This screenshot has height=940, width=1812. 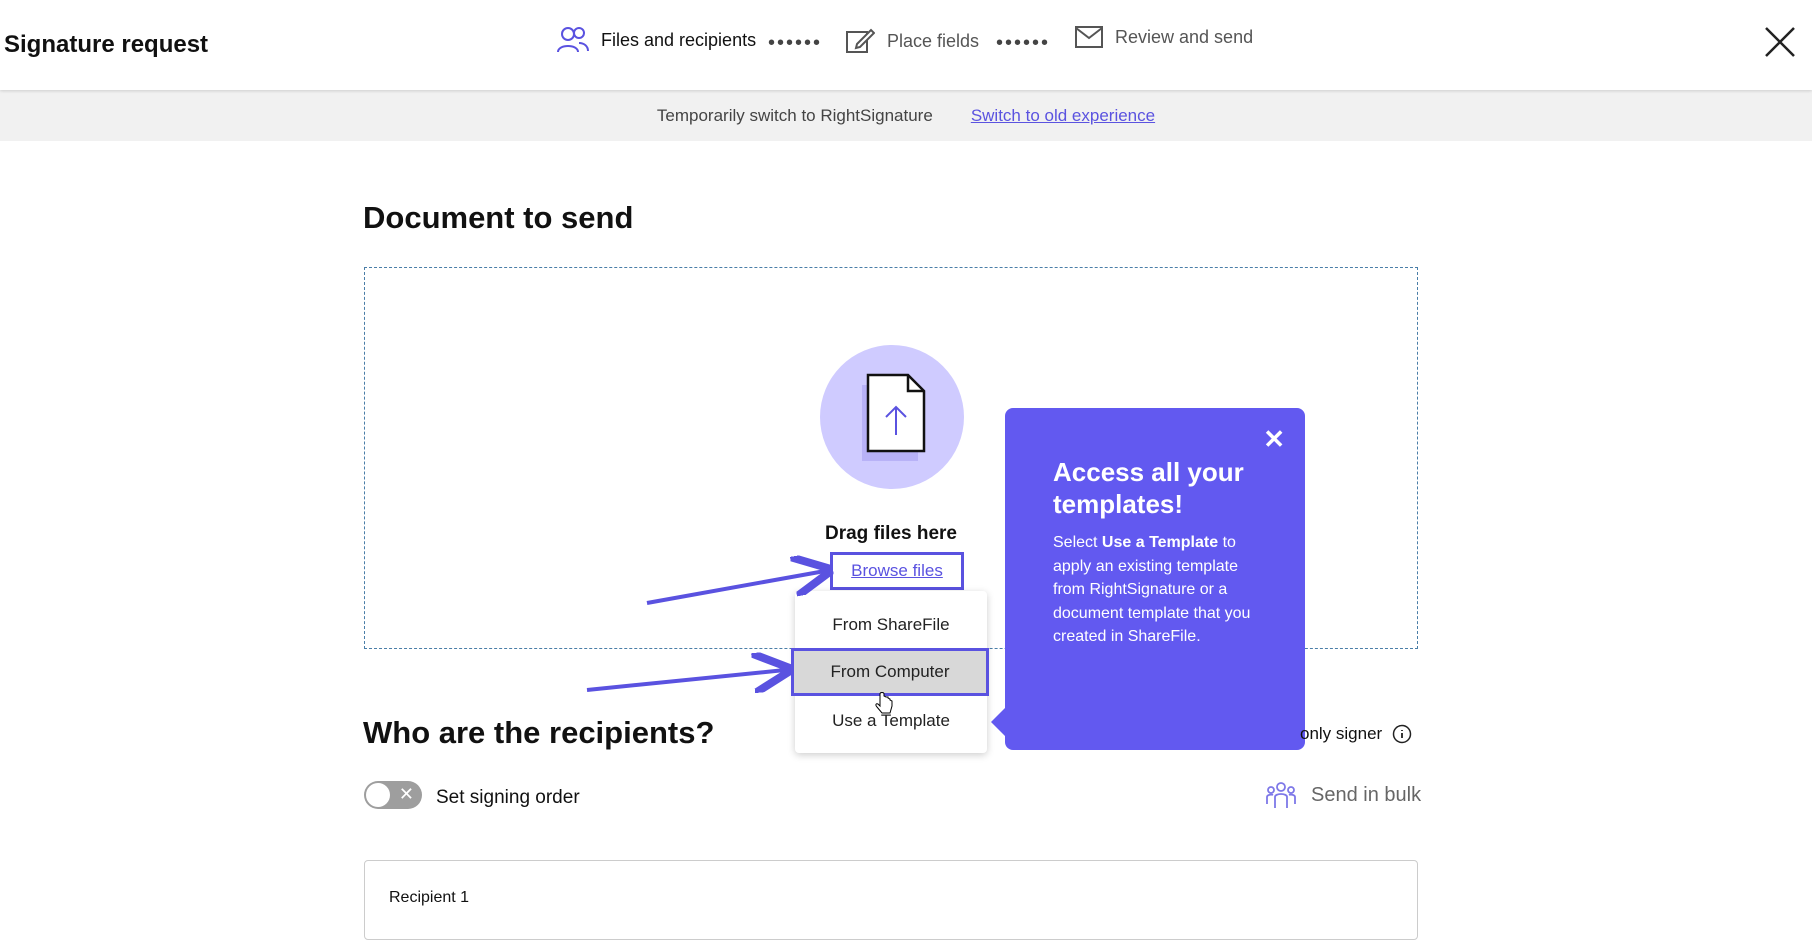 I want to click on toggle-knob, so click(x=378, y=795).